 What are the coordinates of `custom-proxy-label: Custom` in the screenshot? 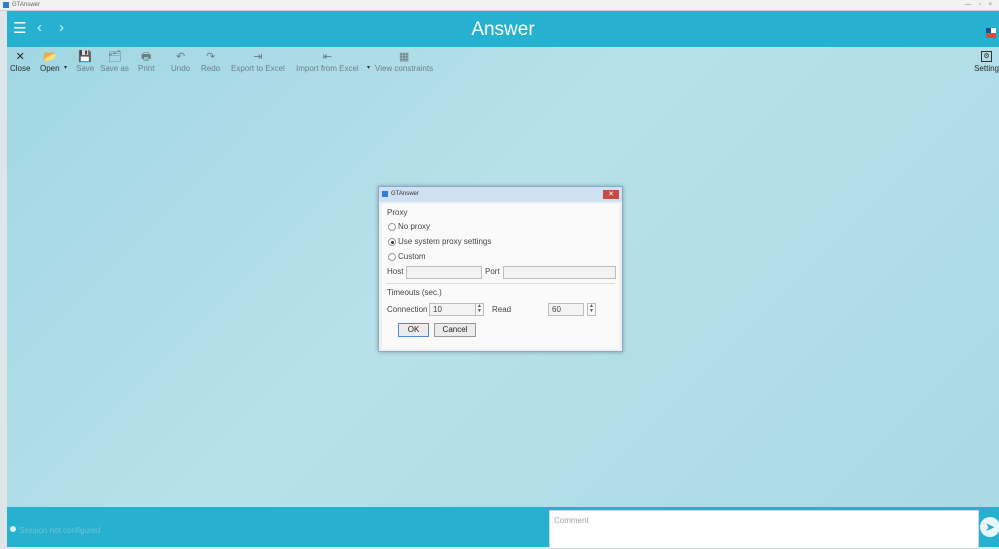 It's located at (412, 256).